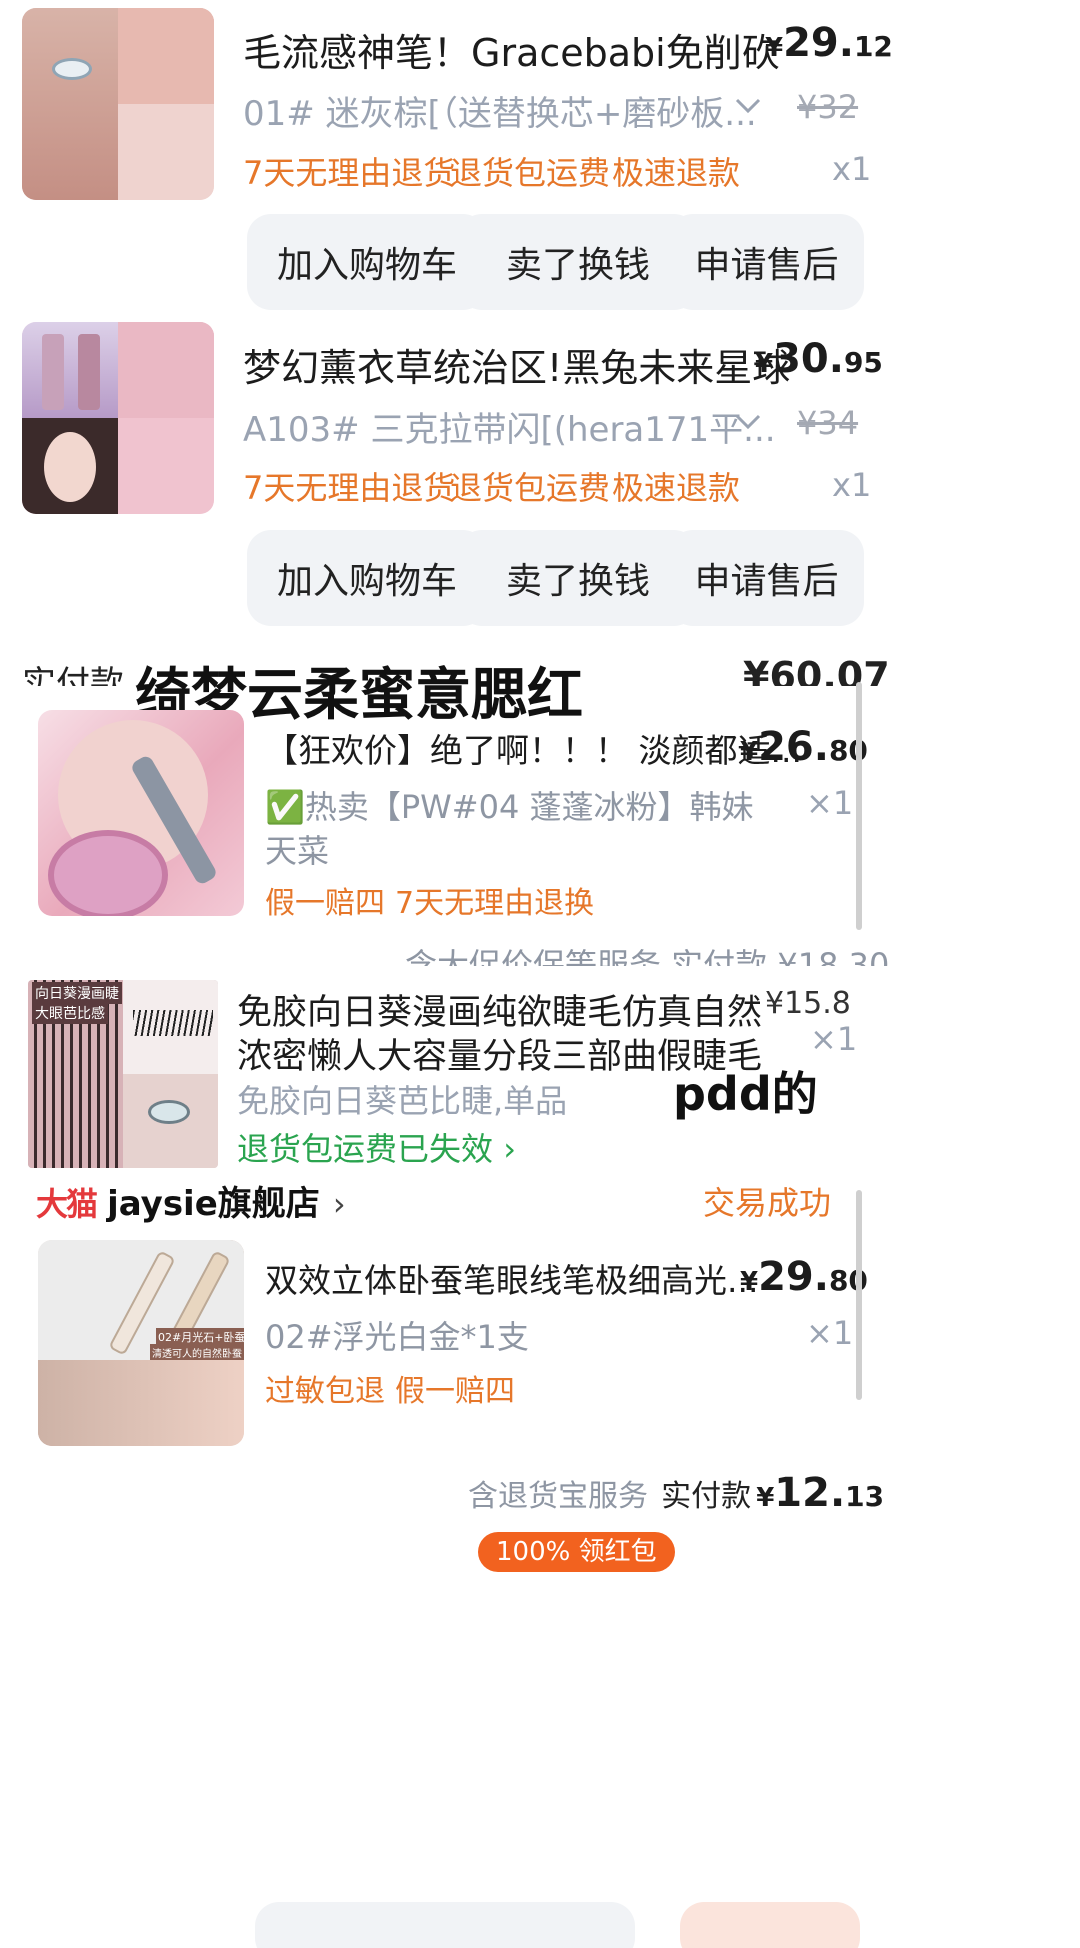 The width and height of the screenshot is (1080, 1948). I want to click on order-footer-text: 含大促价保等服务 实付款 ¥18.30, so click(647, 956).